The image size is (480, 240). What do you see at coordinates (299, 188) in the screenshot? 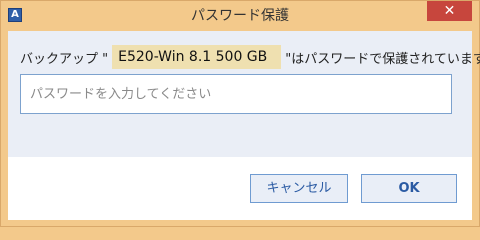
I see `cancel-button: キャンセル` at bounding box center [299, 188].